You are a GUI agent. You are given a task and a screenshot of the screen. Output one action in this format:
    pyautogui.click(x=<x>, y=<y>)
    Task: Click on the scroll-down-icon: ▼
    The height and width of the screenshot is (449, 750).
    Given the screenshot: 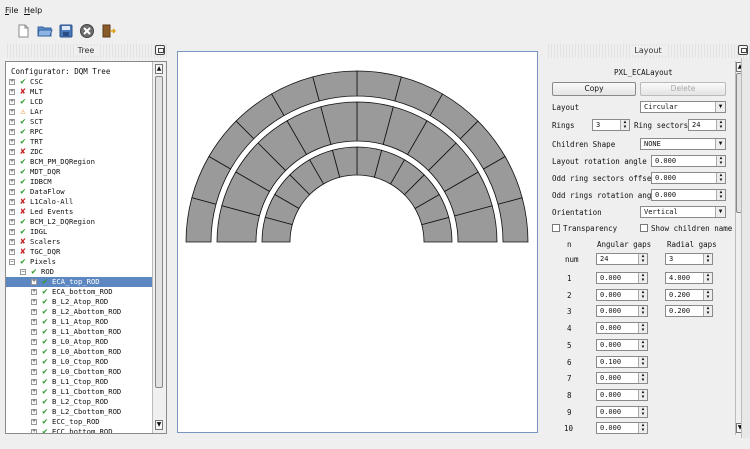 What is the action you would take?
    pyautogui.click(x=159, y=425)
    